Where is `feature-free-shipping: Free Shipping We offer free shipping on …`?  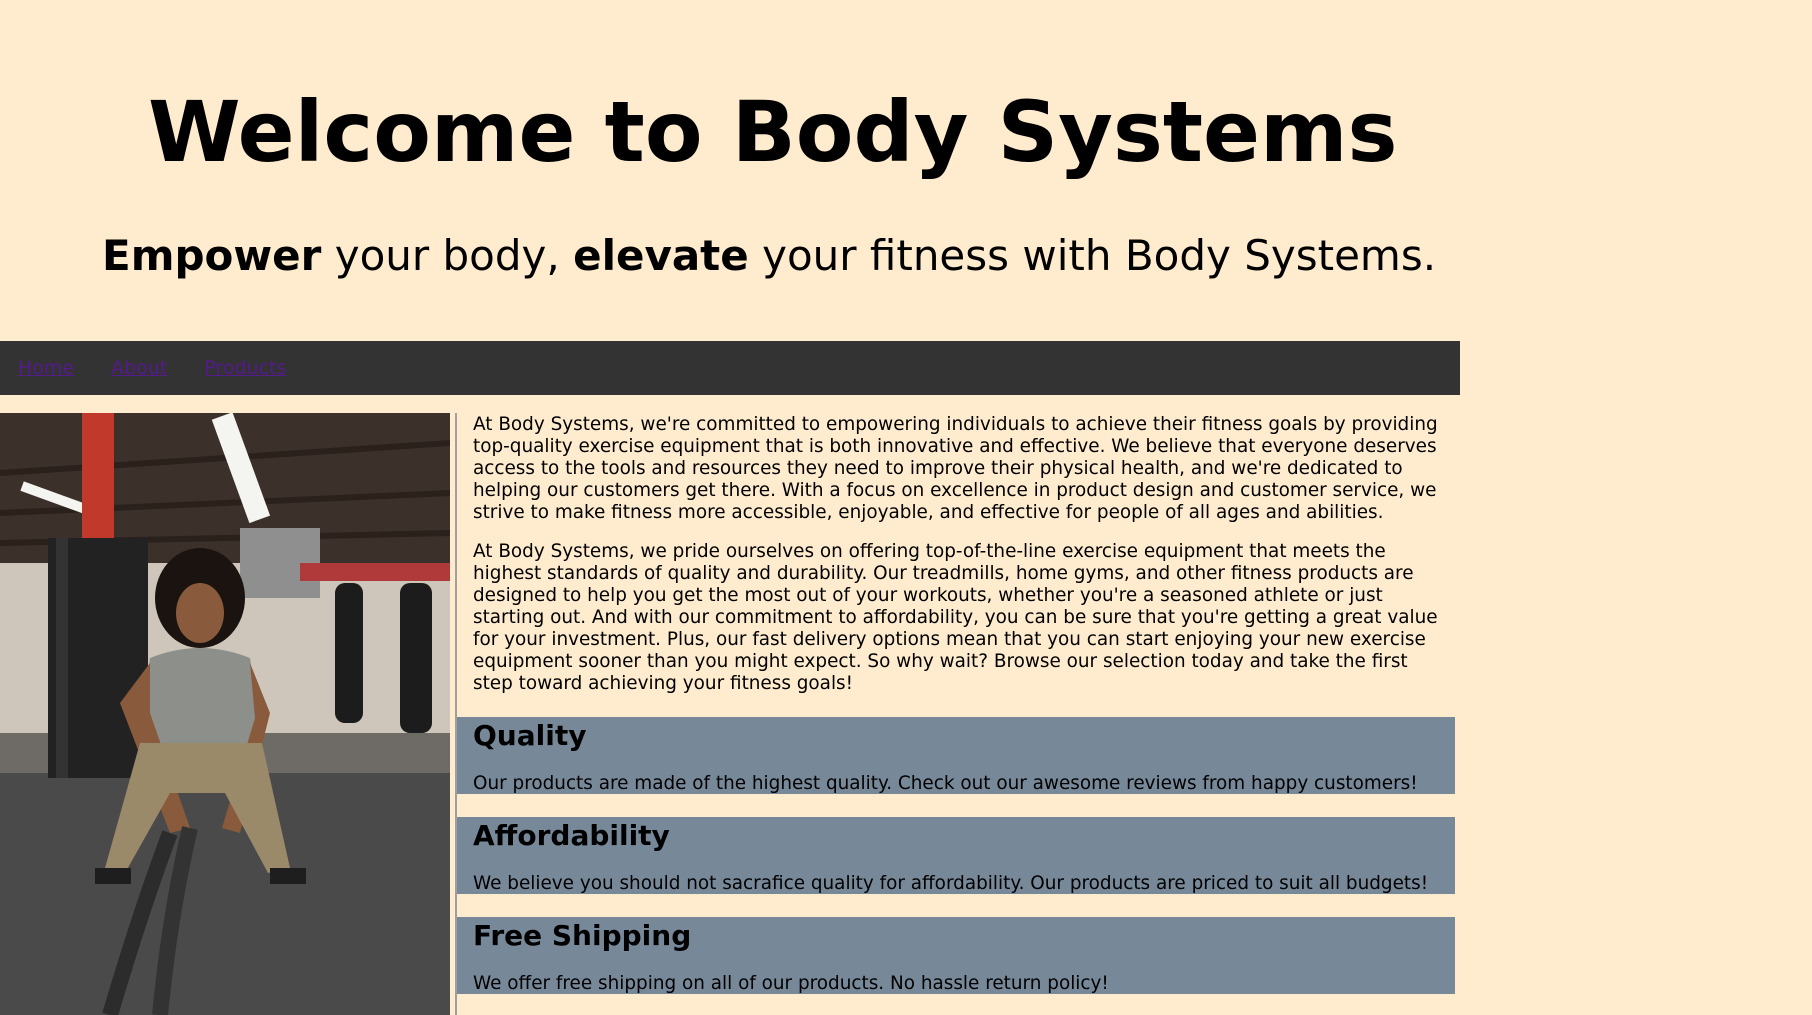 feature-free-shipping: Free Shipping We offer free shipping on … is located at coordinates (956, 955).